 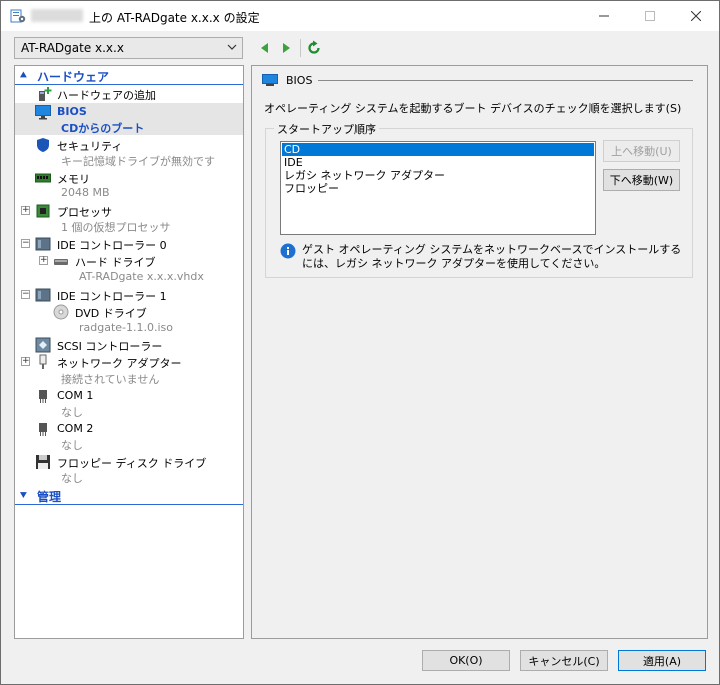 I want to click on shield-icon, so click(x=43, y=145).